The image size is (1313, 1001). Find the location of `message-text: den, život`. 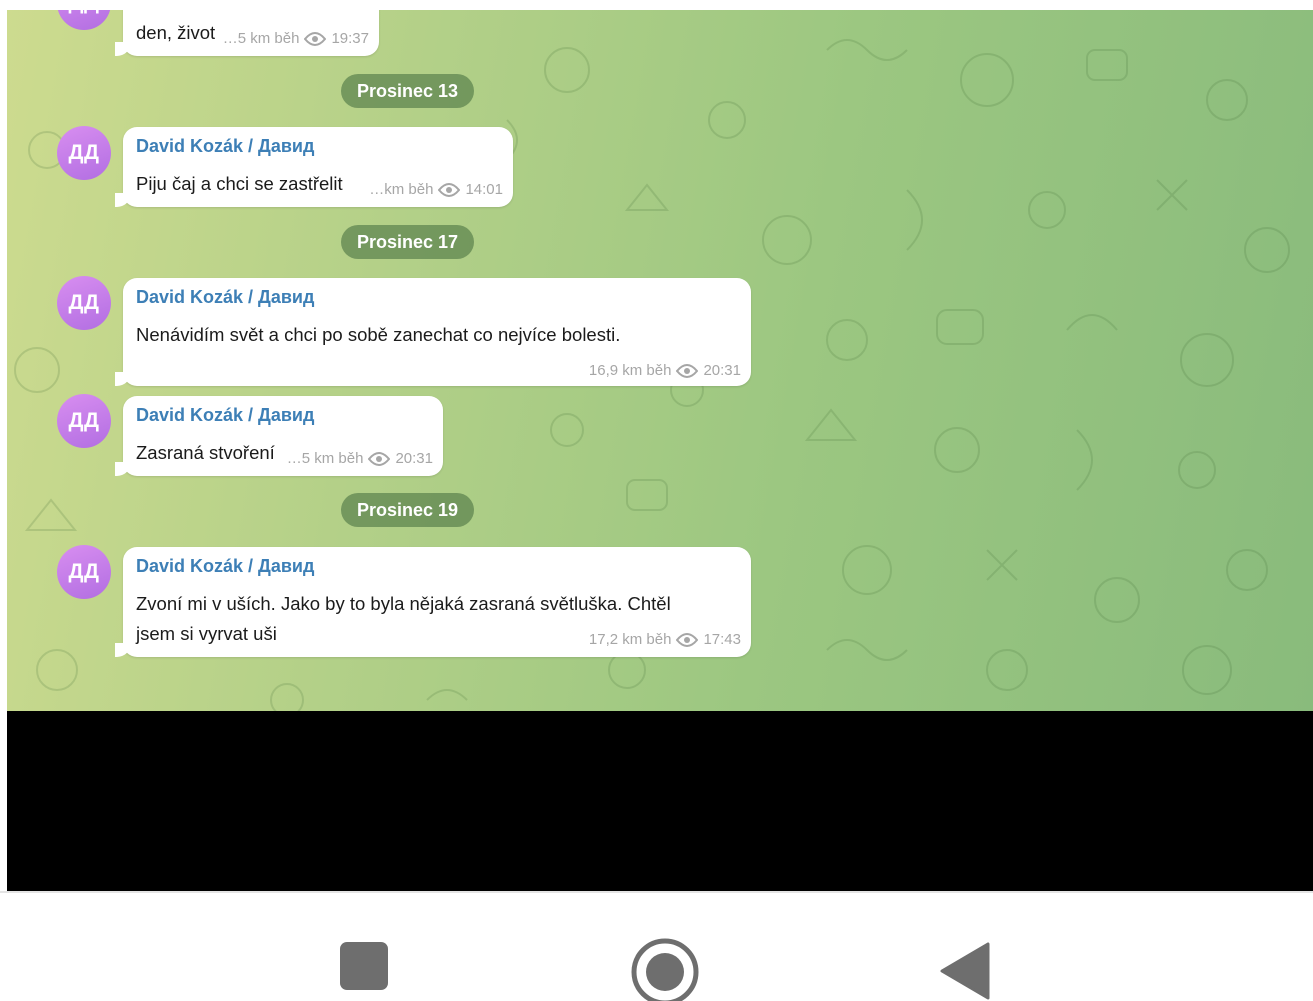

message-text: den, život is located at coordinates (176, 32).